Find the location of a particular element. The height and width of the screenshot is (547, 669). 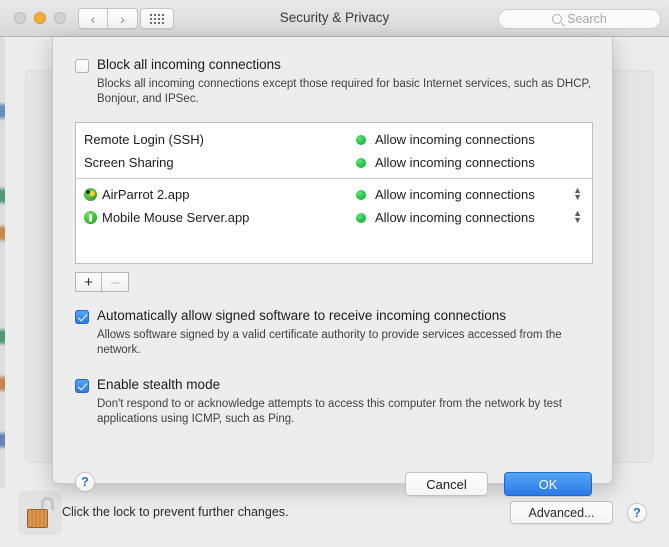

list-item-name: Screen Sharing is located at coordinates (129, 162).